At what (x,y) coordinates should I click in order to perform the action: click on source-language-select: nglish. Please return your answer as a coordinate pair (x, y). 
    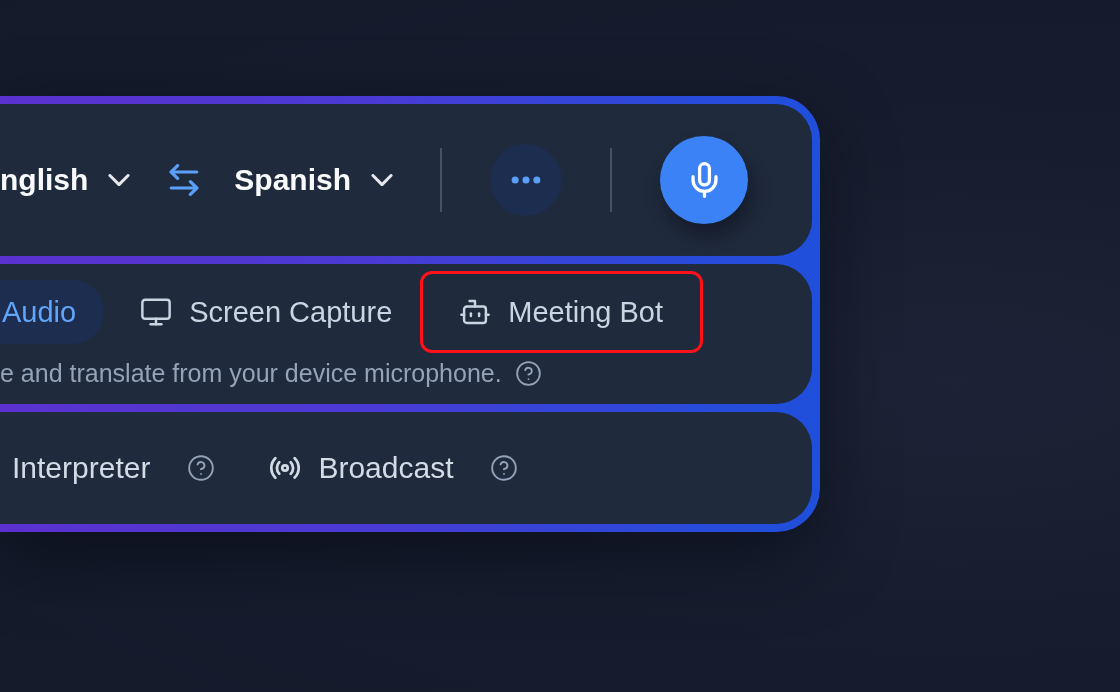
    Looking at the image, I should click on (65, 180).